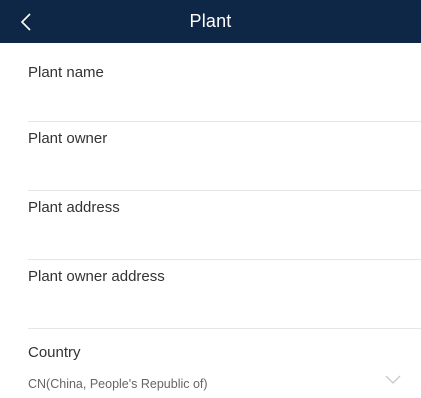  I want to click on plant-owner-label: Plant owner, so click(68, 138).